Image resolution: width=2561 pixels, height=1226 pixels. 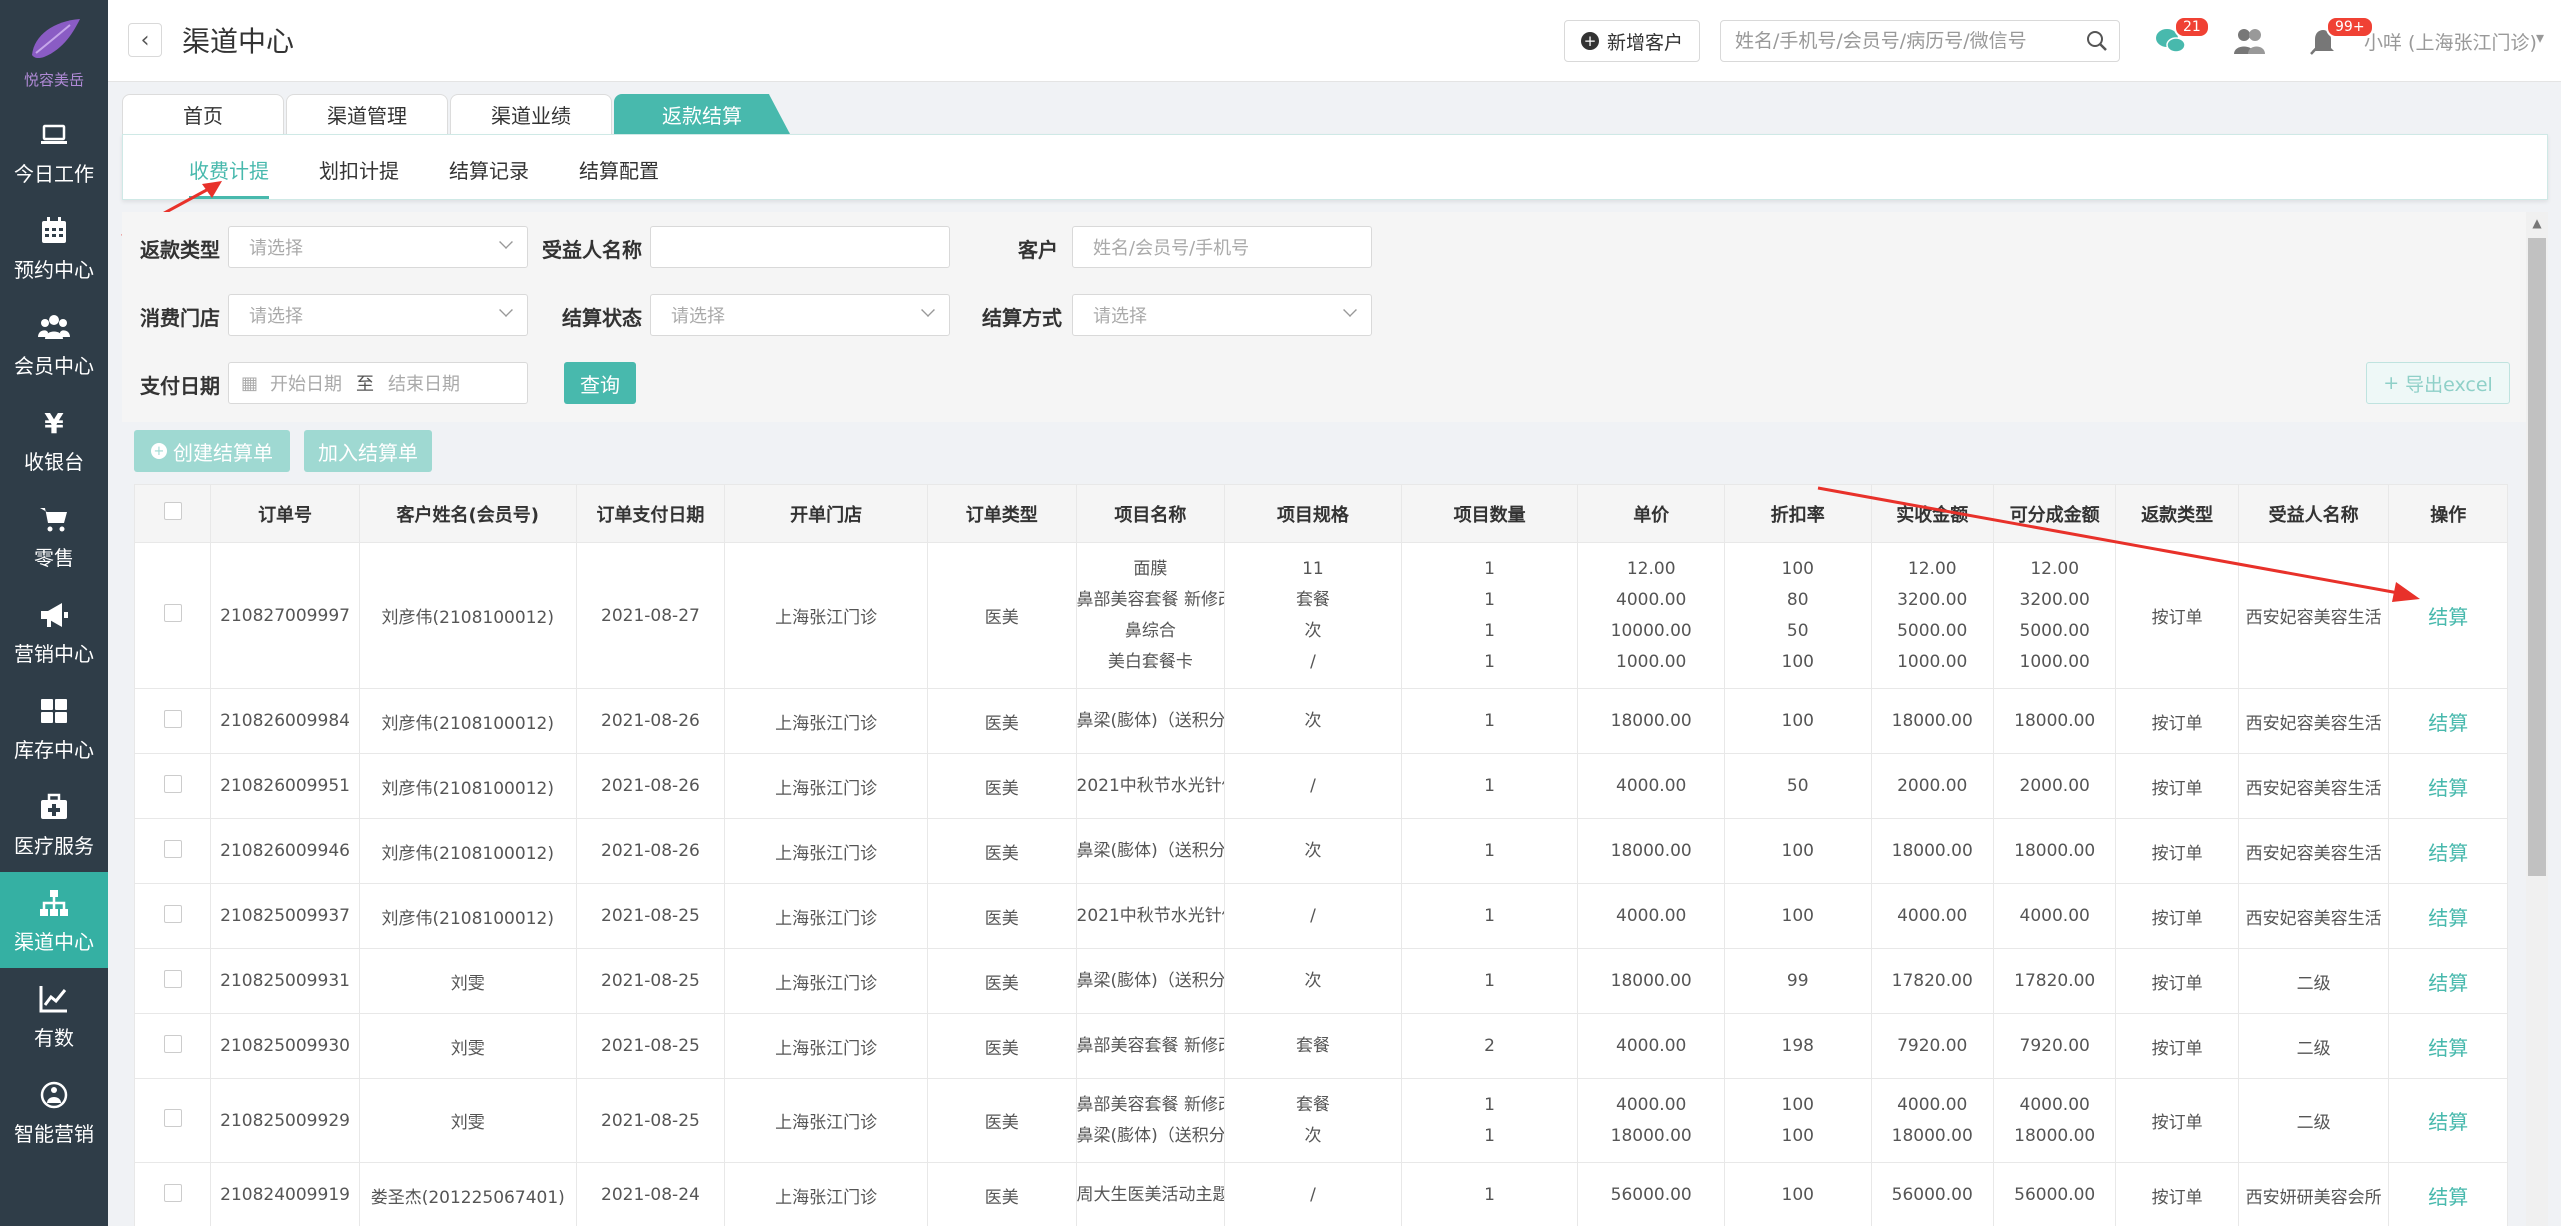 What do you see at coordinates (2054, 1104) in the screenshot?
I see `share-amount-line: 4000.00` at bounding box center [2054, 1104].